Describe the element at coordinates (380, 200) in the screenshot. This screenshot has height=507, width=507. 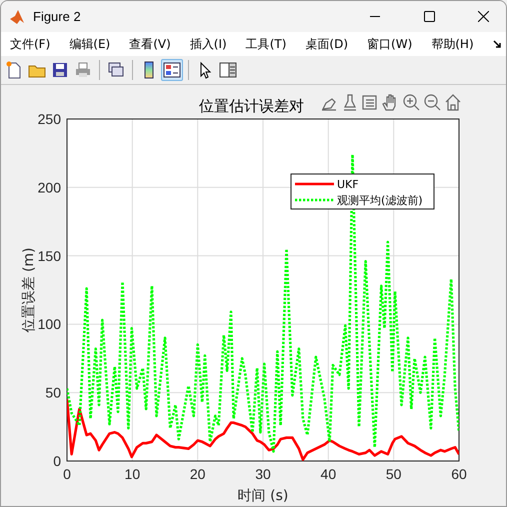
I see `legend-label: 观测平均(滤波前)` at that location.